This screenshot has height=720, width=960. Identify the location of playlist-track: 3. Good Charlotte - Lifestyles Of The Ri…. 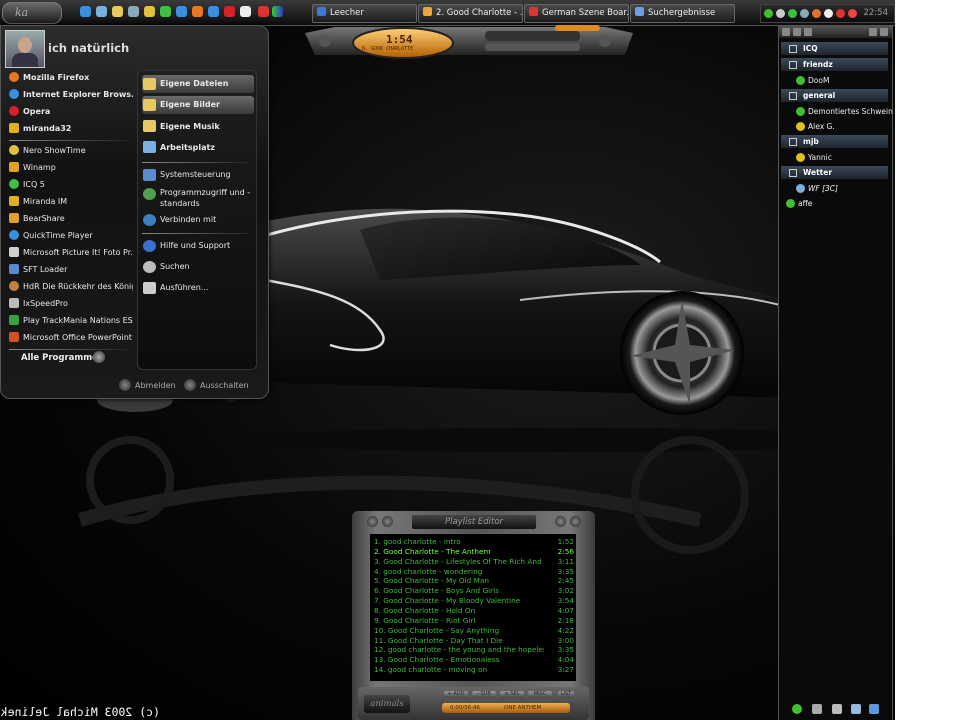
(474, 562).